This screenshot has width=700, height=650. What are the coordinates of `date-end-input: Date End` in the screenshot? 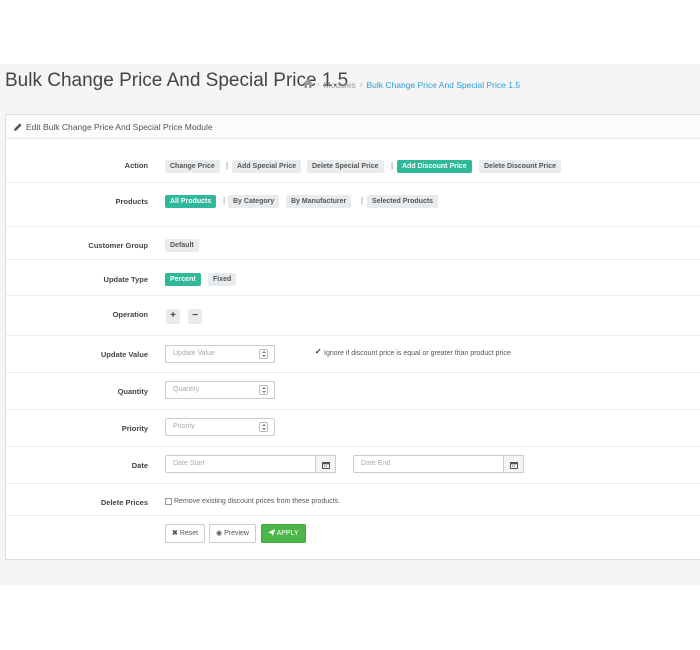 It's located at (428, 464).